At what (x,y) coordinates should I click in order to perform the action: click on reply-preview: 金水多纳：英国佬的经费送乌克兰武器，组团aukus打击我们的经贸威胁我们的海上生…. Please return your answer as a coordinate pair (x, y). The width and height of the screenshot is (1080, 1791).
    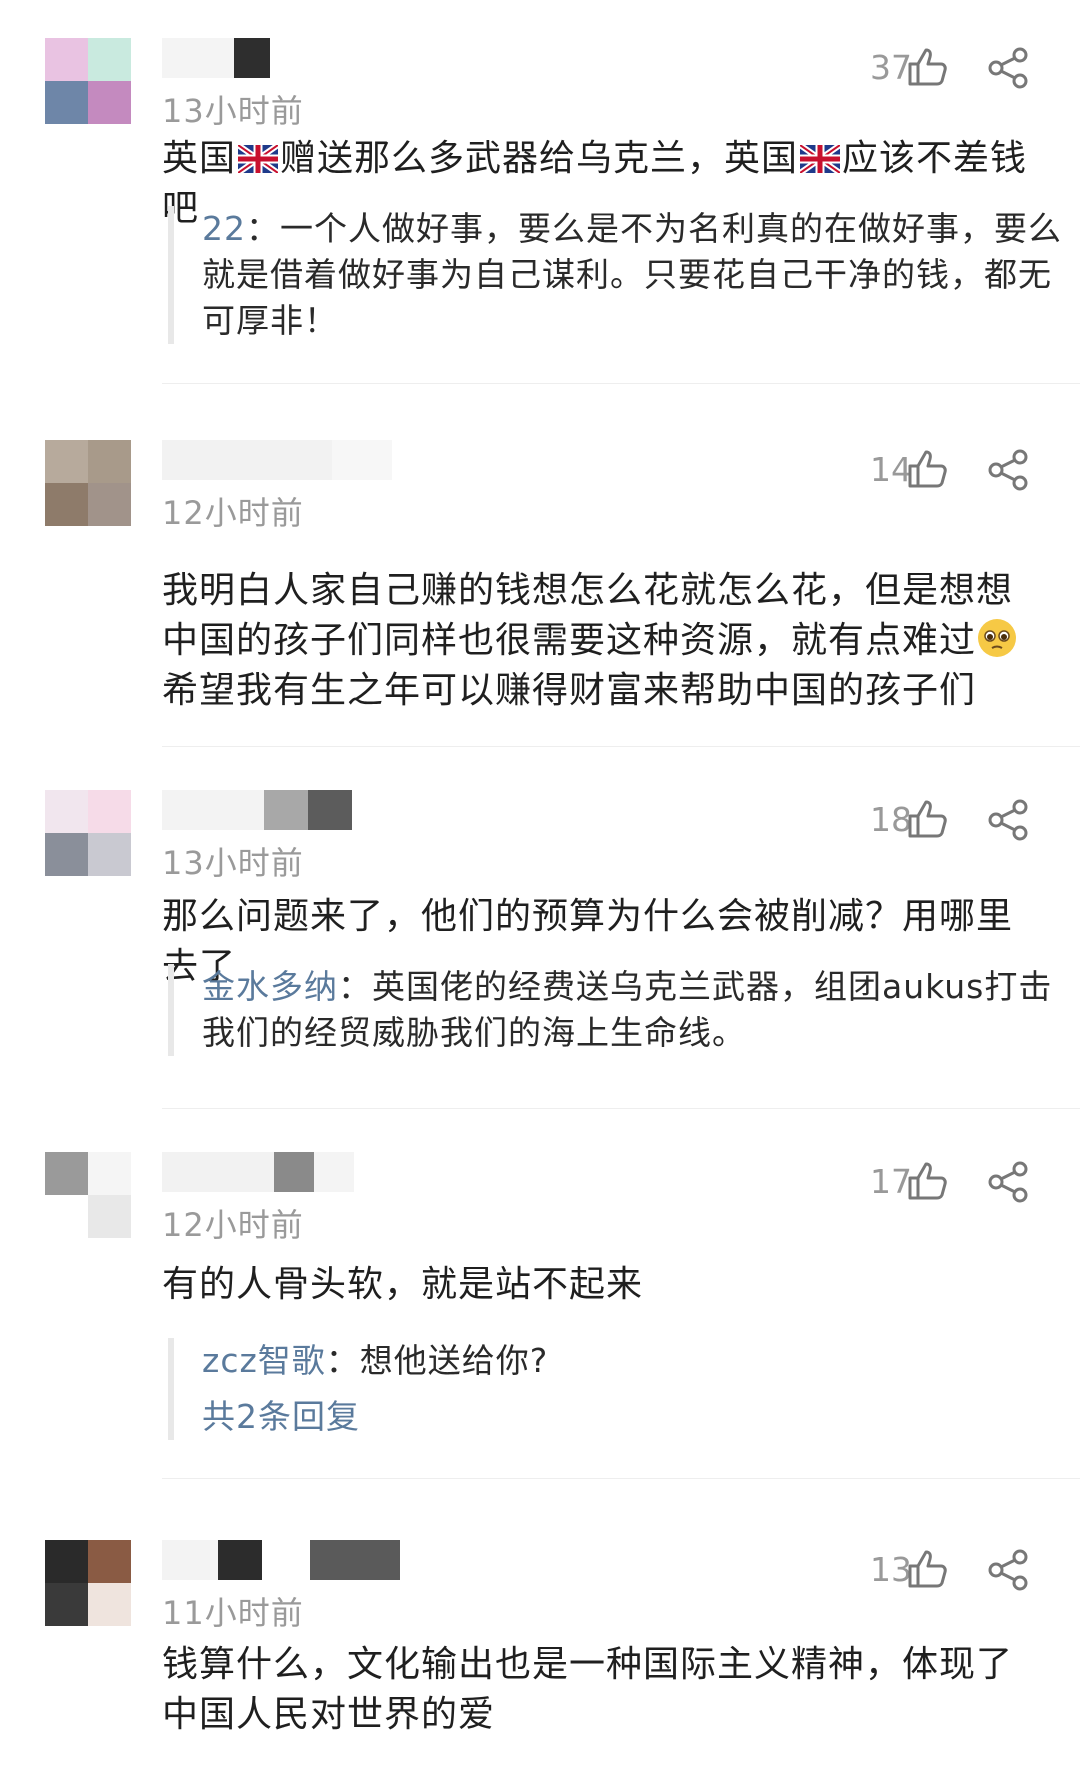
    Looking at the image, I should click on (620, 1010).